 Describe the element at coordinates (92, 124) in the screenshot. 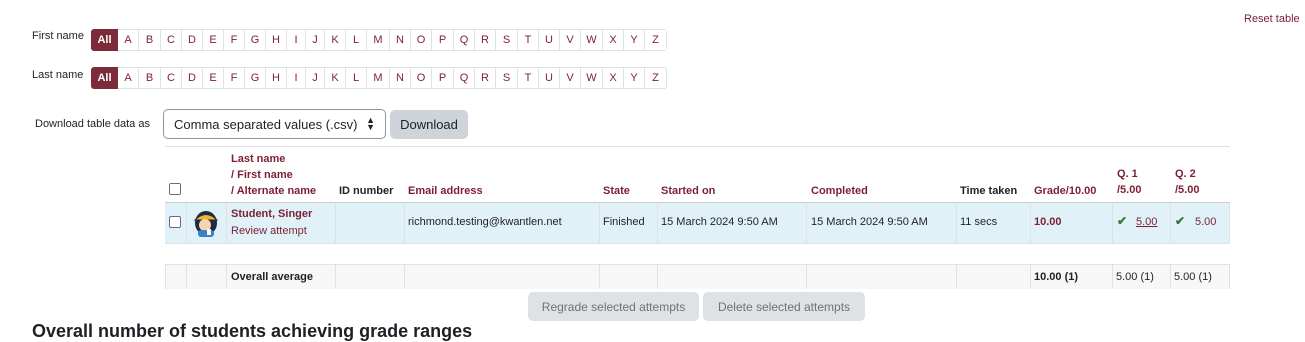

I see `download-label: Download table data as` at that location.